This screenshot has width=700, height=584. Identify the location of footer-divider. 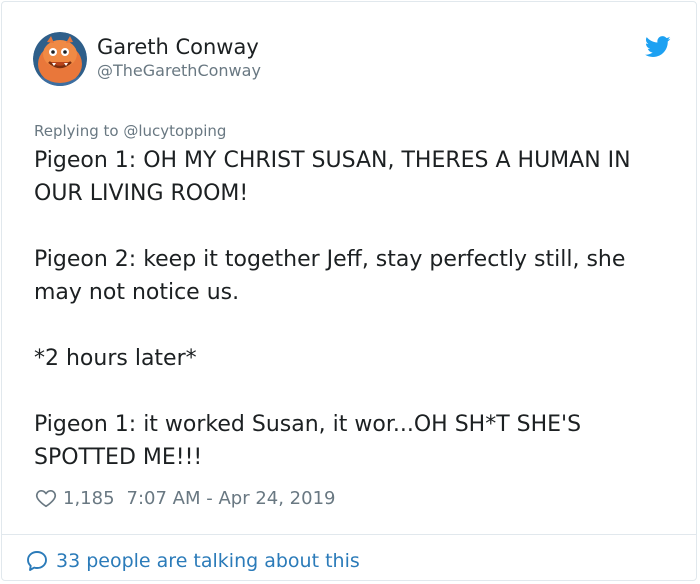
(349, 534).